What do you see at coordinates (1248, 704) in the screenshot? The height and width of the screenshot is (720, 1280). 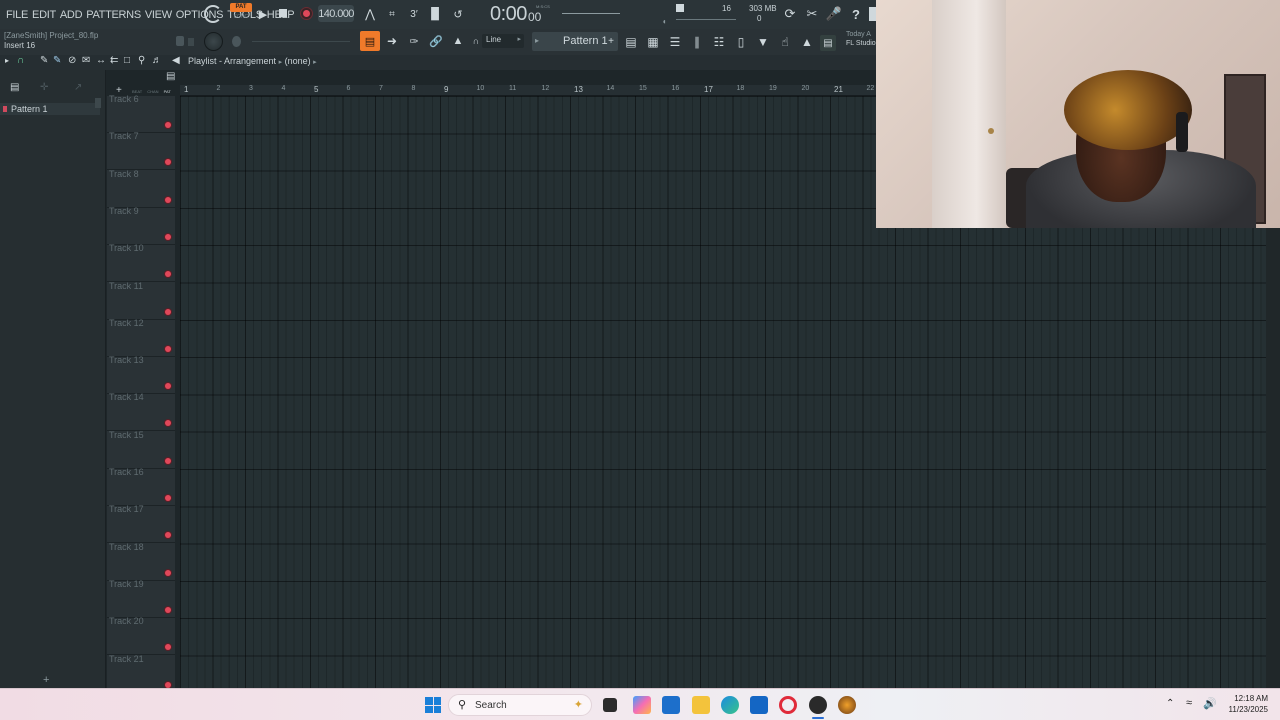 I see `system-clock: 12:18 AM 11/23/2025` at bounding box center [1248, 704].